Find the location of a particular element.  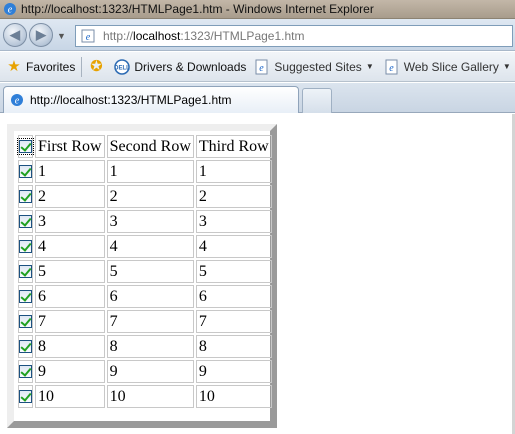

favorite-label: Drivers & Downloads is located at coordinates (190, 66).